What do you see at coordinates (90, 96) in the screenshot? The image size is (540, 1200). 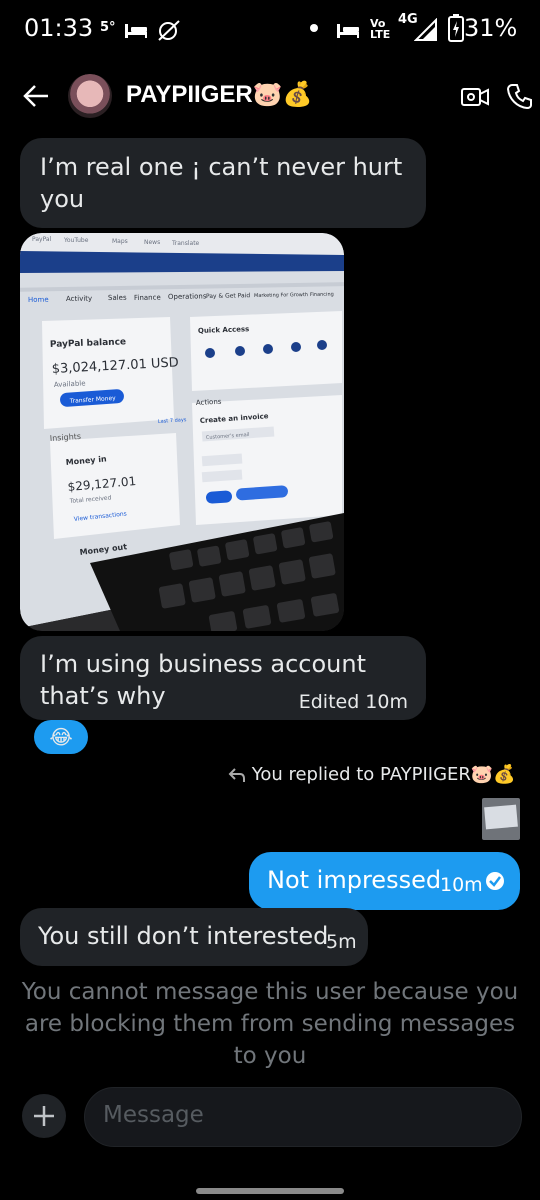 I see `avatar` at bounding box center [90, 96].